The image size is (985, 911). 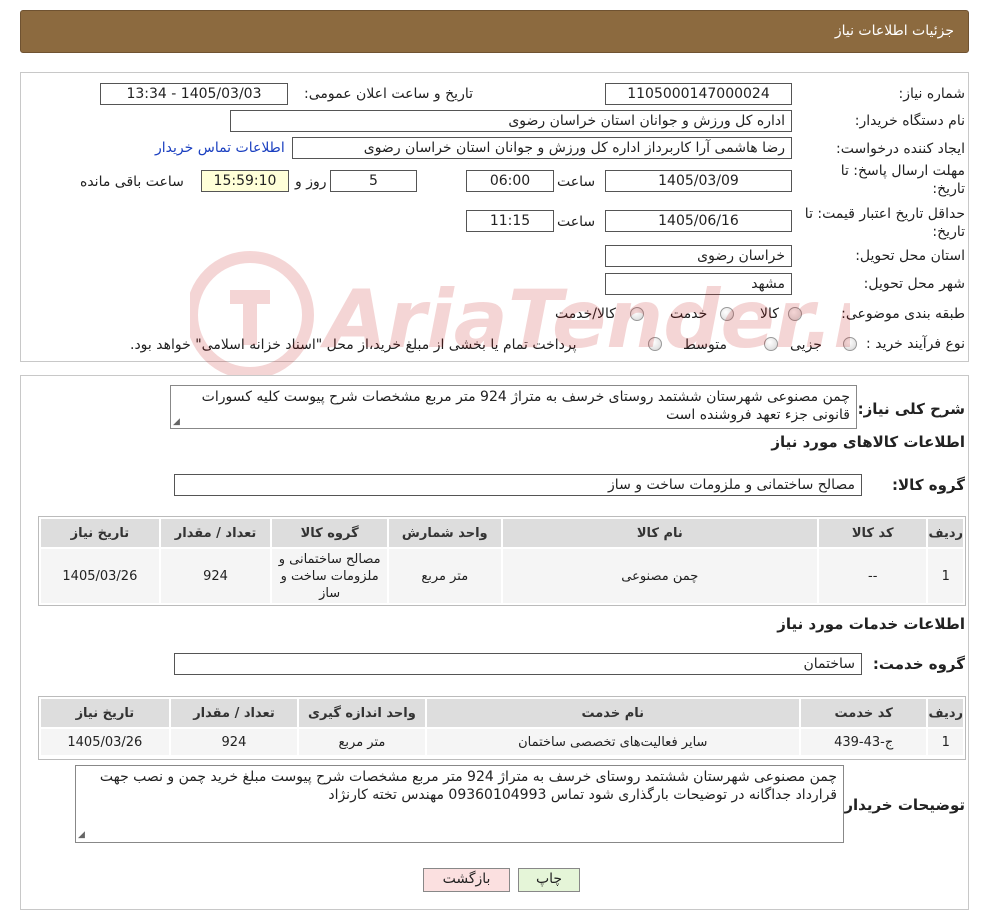 What do you see at coordinates (795, 314) in the screenshot?
I see `category-radio-goods` at bounding box center [795, 314].